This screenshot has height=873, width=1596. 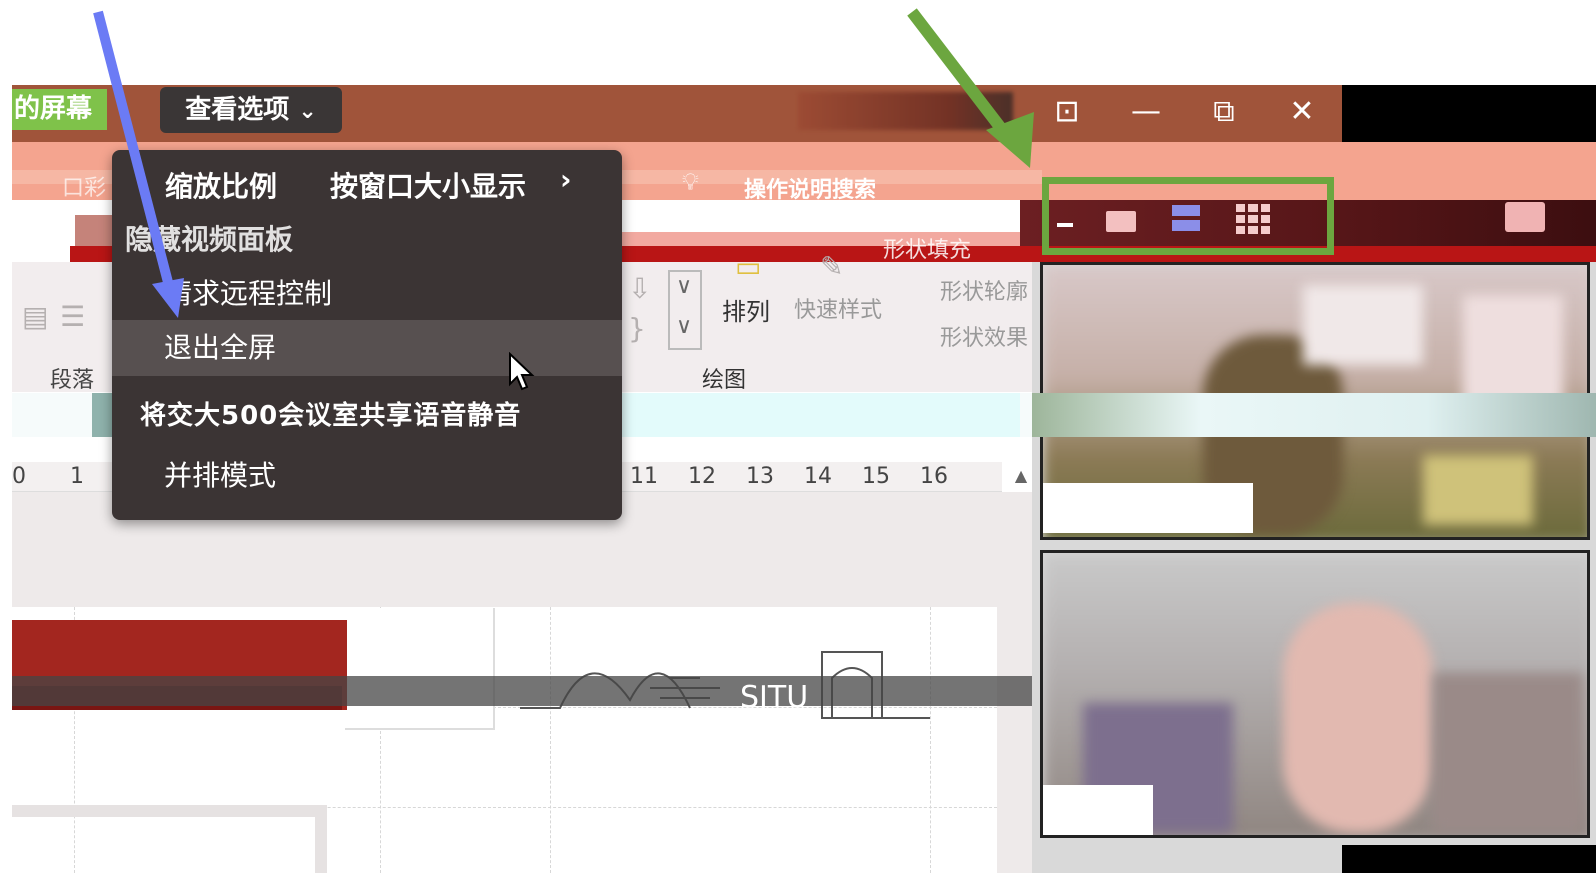 I want to click on quick-style-button: 快速样式, so click(x=838, y=308).